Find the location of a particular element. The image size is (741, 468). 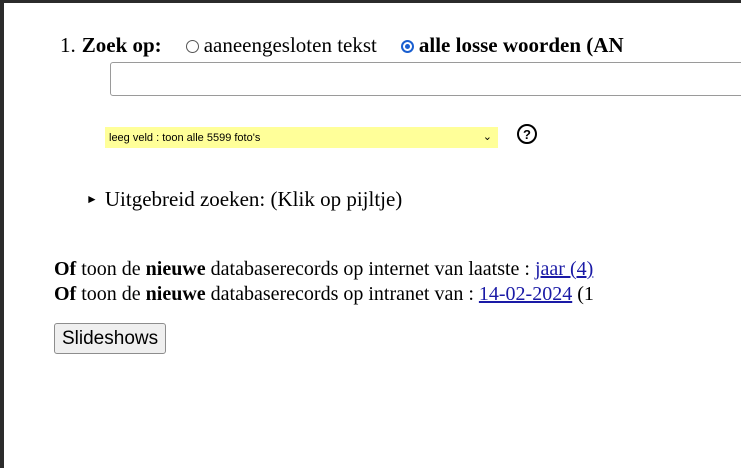

advanced-search-toggle: ► Uitgebreid zoeken: (Klik op pijltje) is located at coordinates (244, 199).